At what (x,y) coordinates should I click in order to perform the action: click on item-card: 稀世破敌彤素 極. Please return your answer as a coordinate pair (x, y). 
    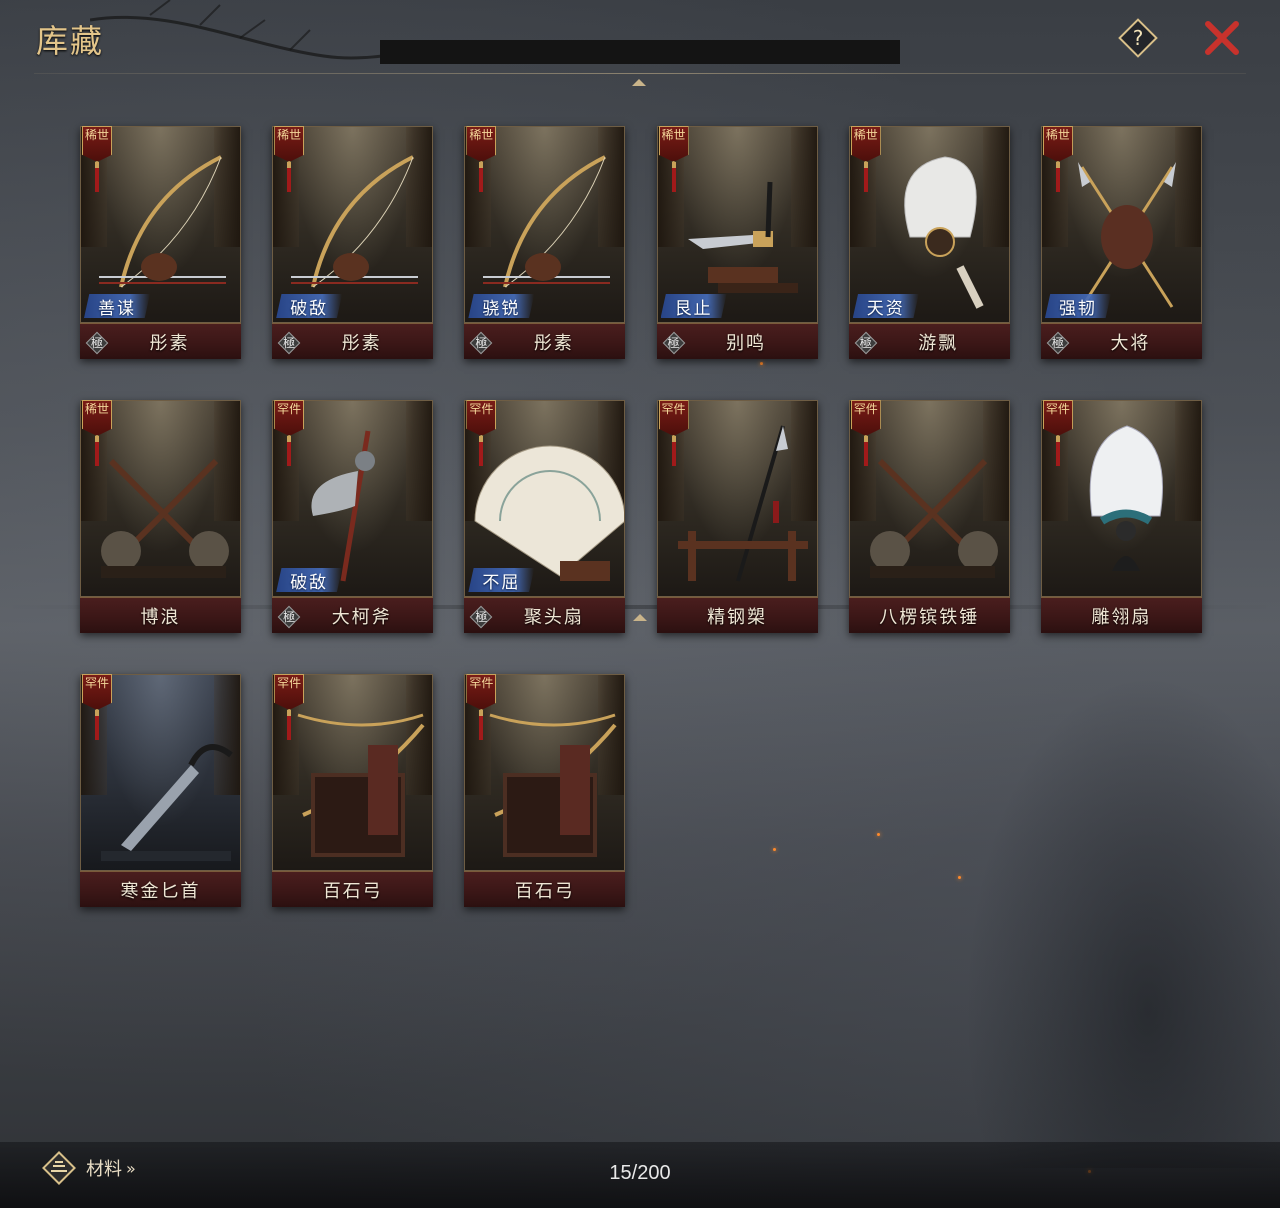
    Looking at the image, I should click on (353, 242).